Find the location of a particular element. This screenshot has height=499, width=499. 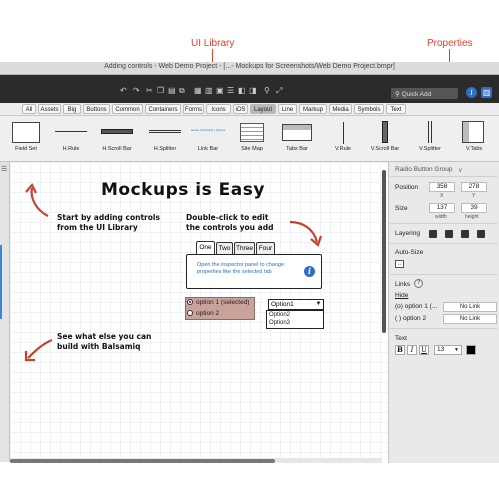

duplicate-icon: ⧉ is located at coordinates (182, 91).